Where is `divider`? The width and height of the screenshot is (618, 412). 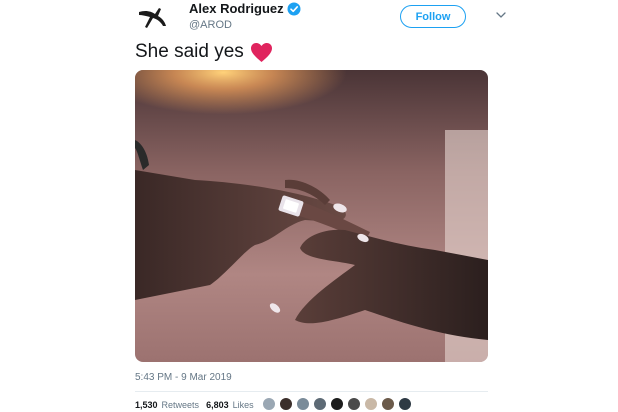 divider is located at coordinates (311, 391).